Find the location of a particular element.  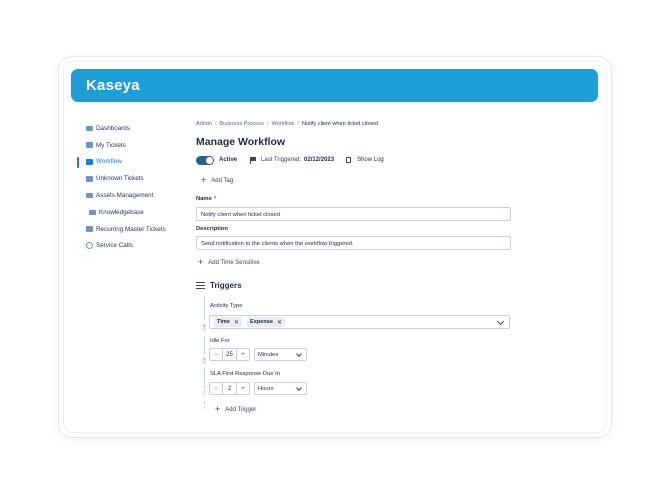

sla-label: SLA First Response Due In is located at coordinates (245, 374).